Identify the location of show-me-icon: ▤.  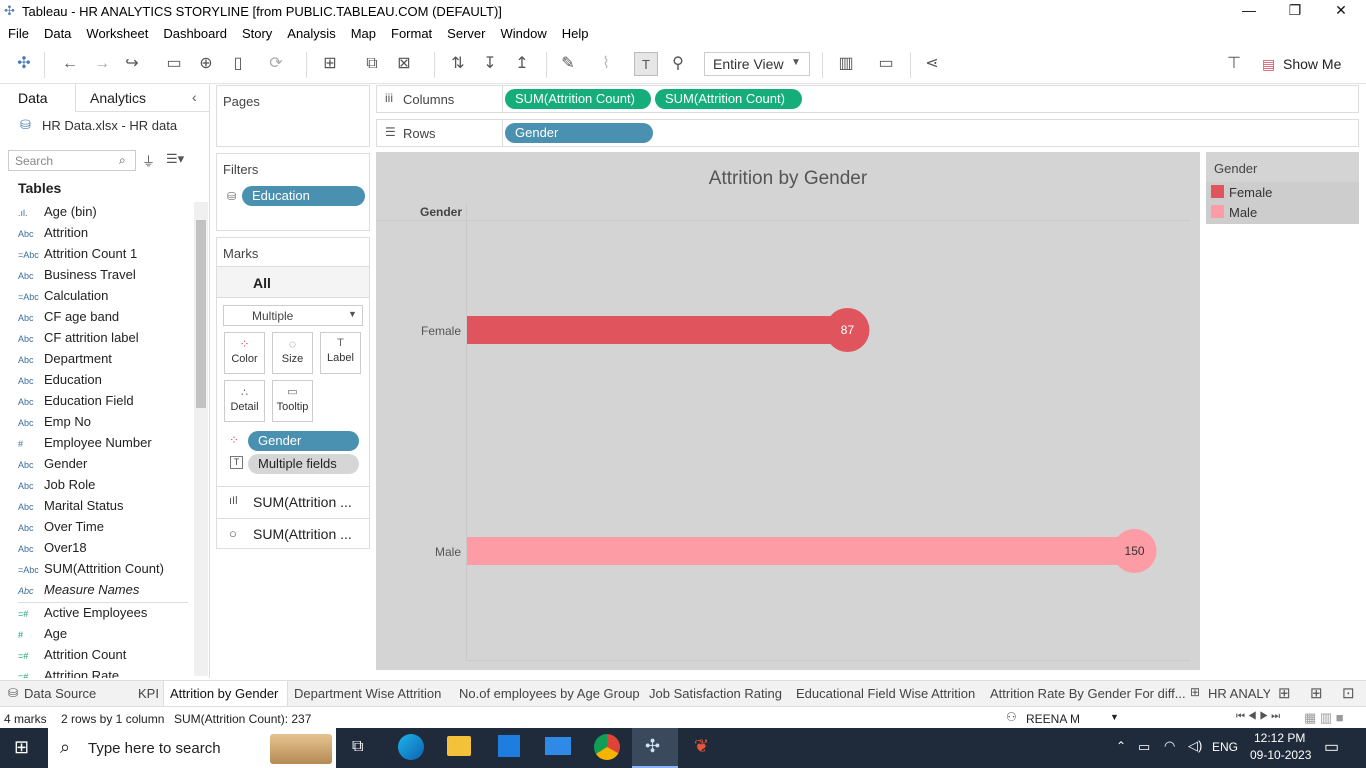
(1268, 64).